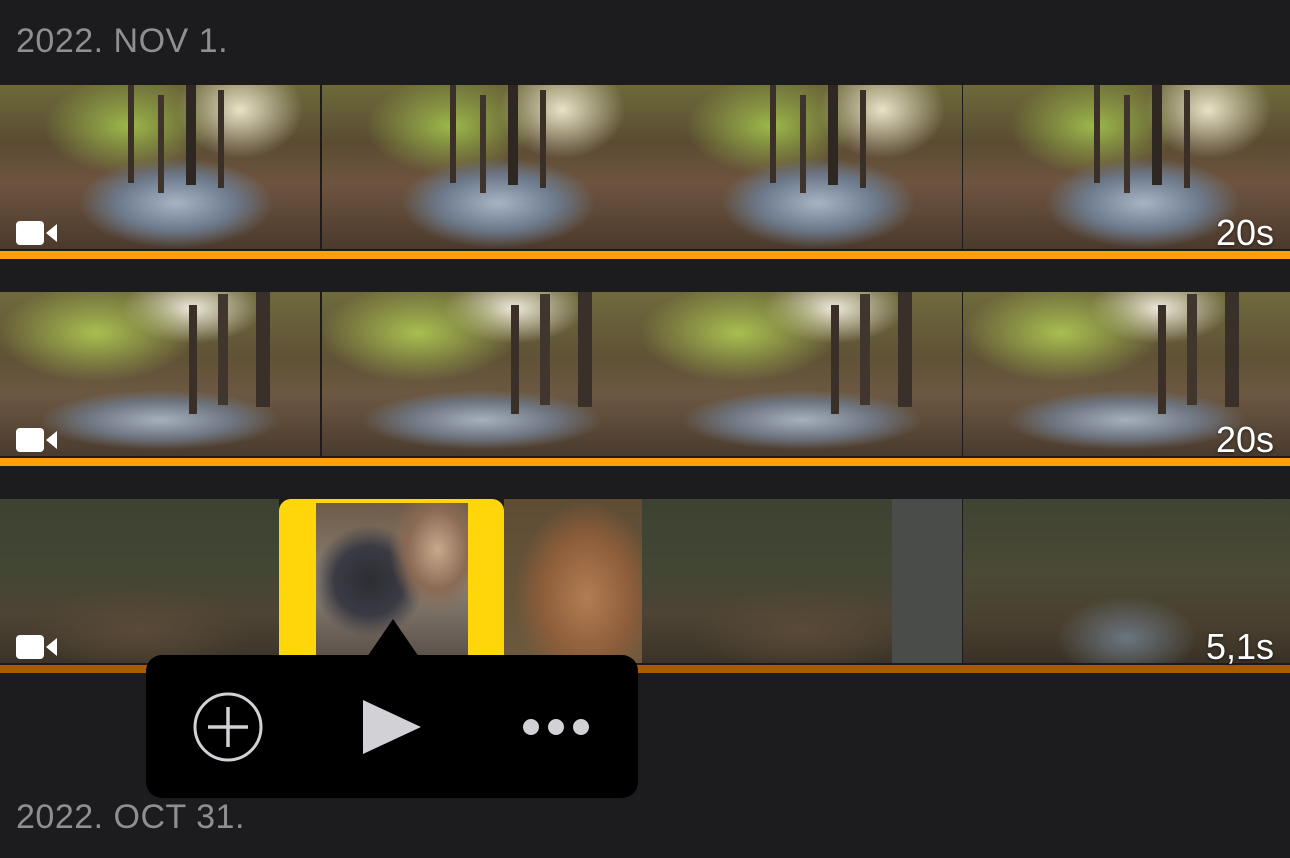 The height and width of the screenshot is (858, 1290). What do you see at coordinates (1239, 646) in the screenshot?
I see `clip-duration: 5,1s` at bounding box center [1239, 646].